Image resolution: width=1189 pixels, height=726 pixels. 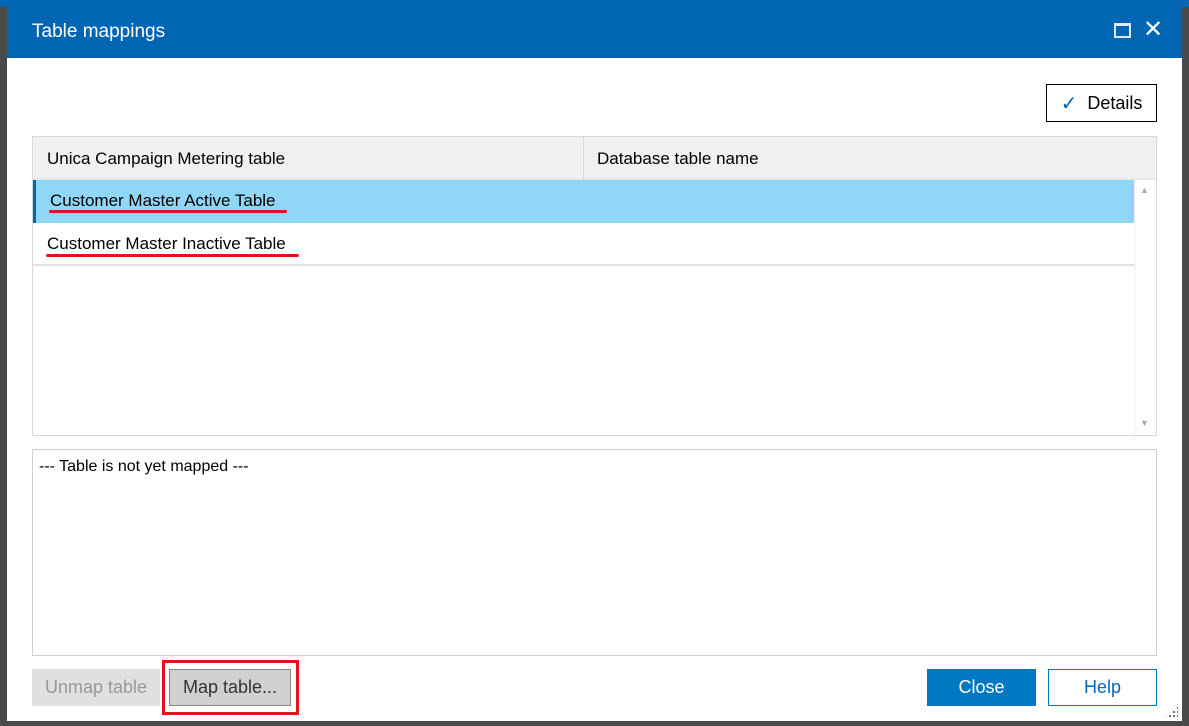 What do you see at coordinates (1115, 102) in the screenshot?
I see `details-label: Details` at bounding box center [1115, 102].